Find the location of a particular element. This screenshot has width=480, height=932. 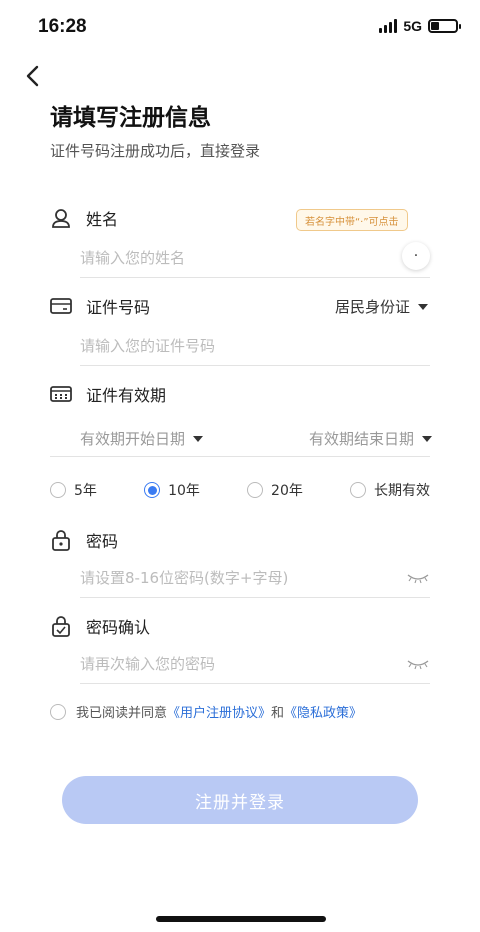

page-title: 请填写注册信息 is located at coordinates (130, 118).